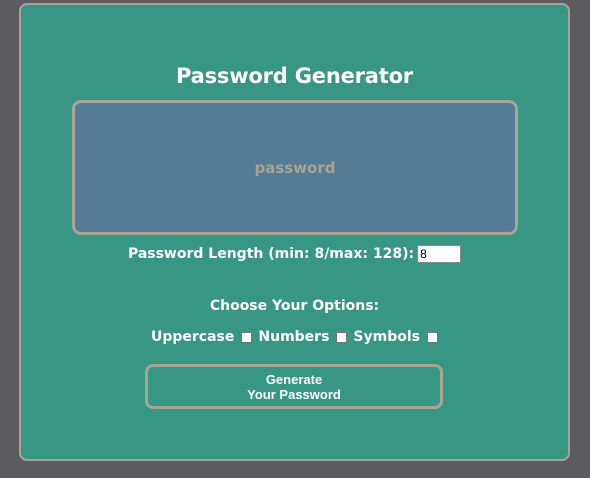  I want to click on length-label: Password Length (min: 8/max: 128):, so click(271, 254).